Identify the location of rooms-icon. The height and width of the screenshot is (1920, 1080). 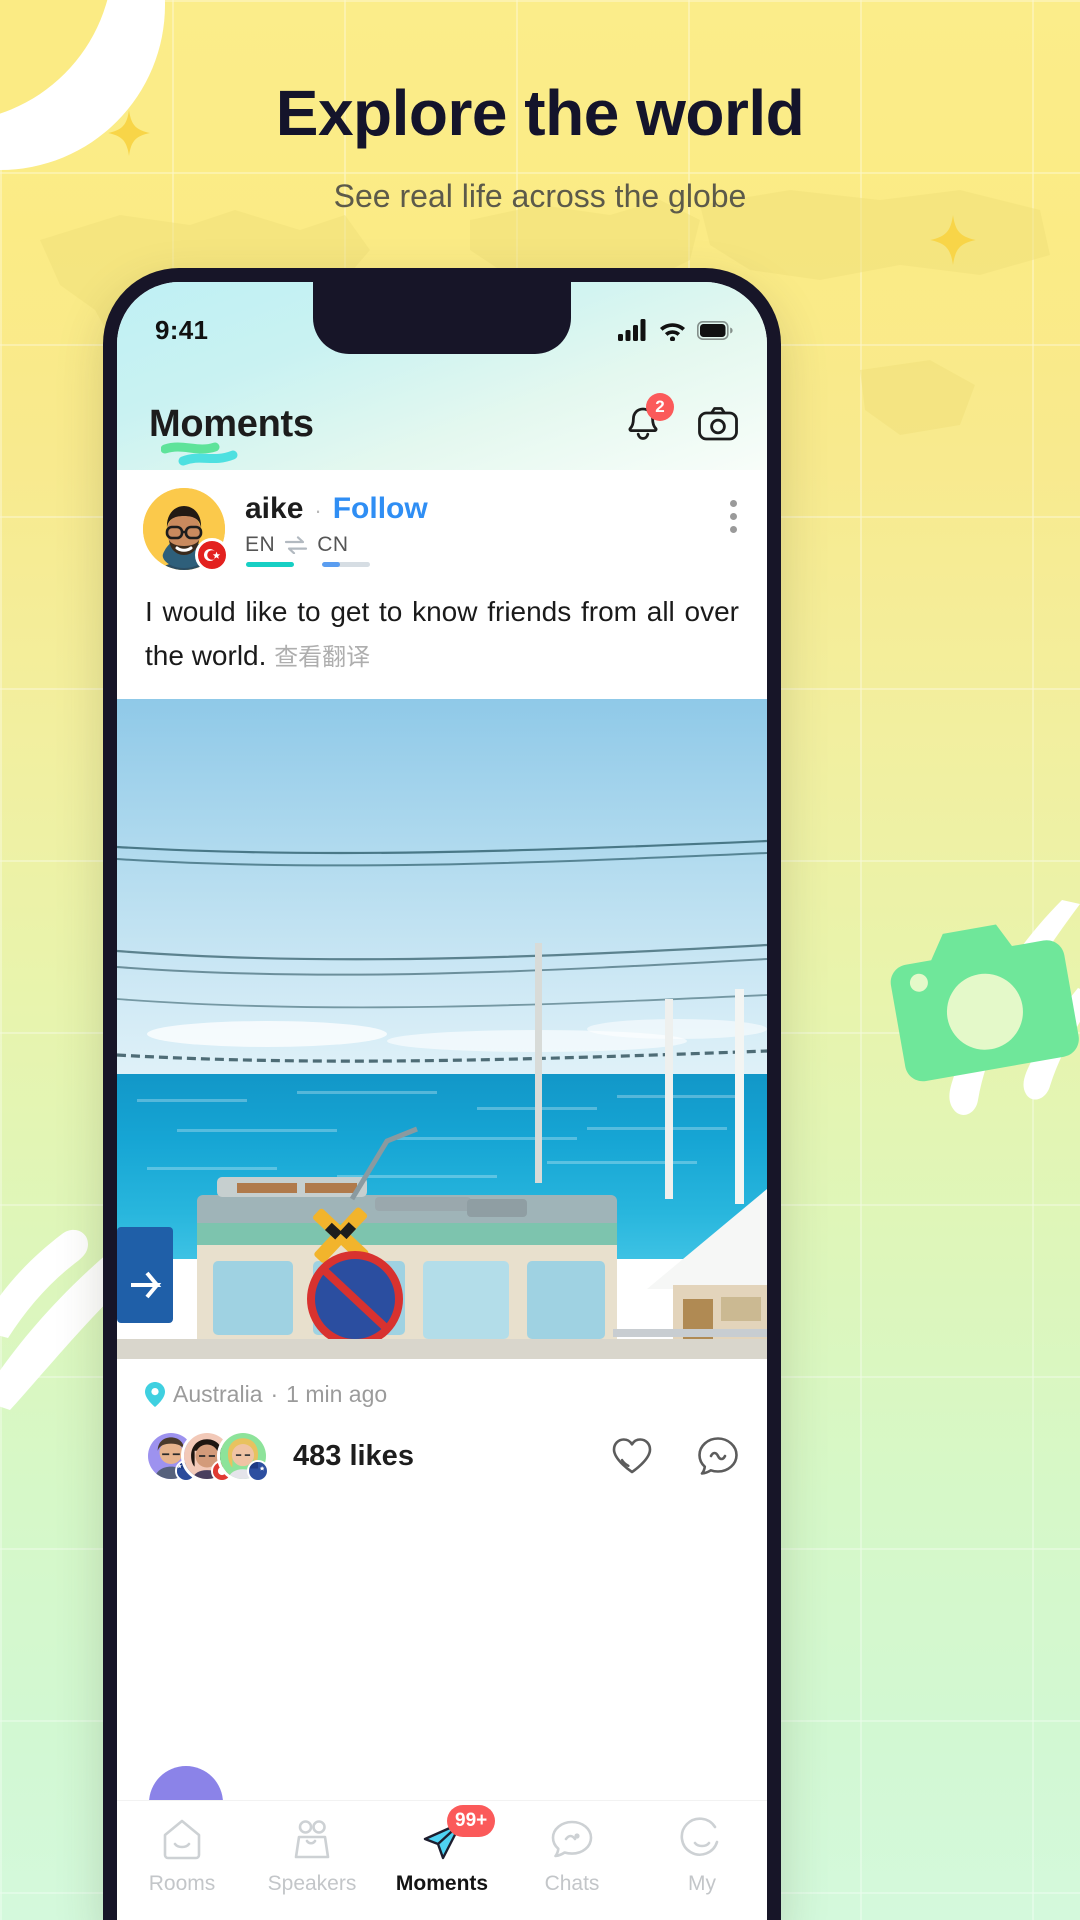
(182, 1840).